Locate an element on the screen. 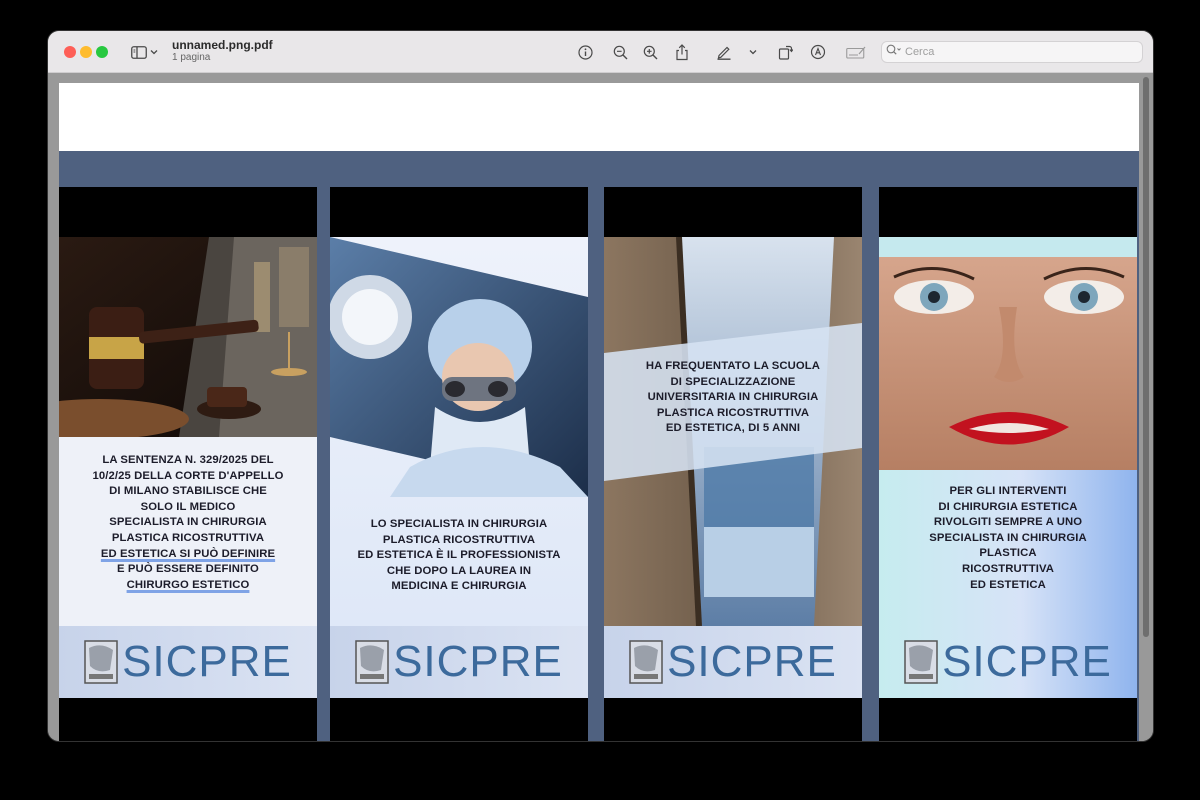 This screenshot has height=800, width=1200. signature-icon is located at coordinates (856, 52).